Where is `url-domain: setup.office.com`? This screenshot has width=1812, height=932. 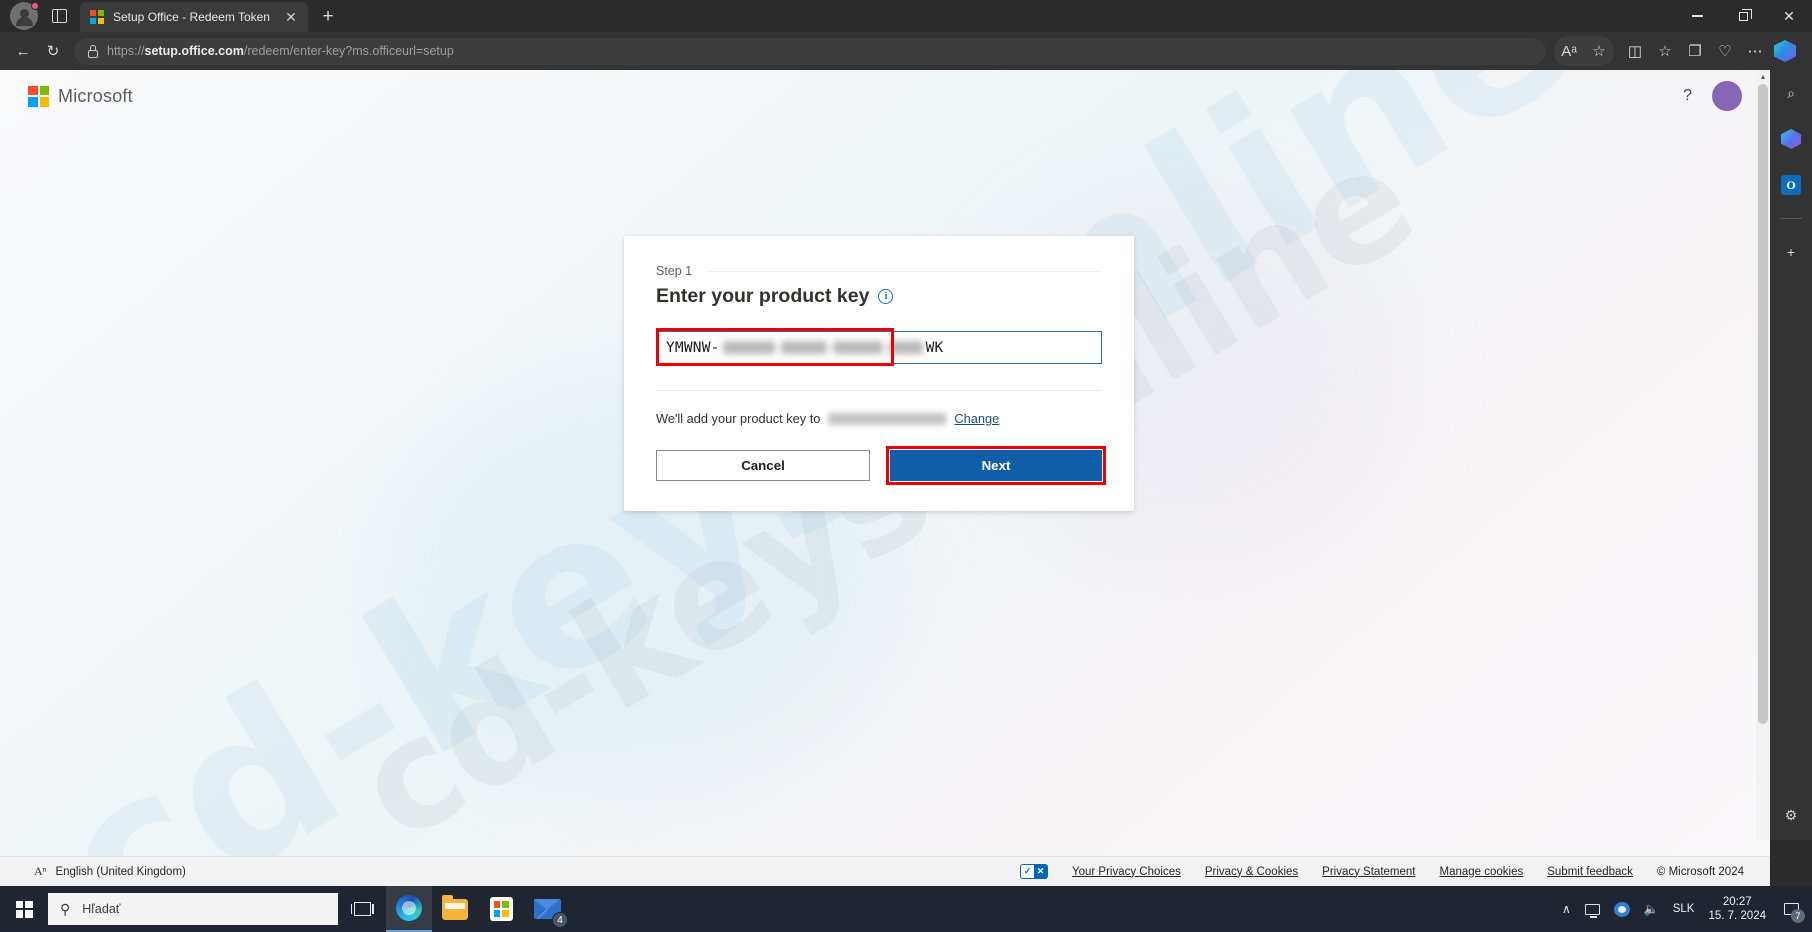 url-domain: setup.office.com is located at coordinates (194, 51).